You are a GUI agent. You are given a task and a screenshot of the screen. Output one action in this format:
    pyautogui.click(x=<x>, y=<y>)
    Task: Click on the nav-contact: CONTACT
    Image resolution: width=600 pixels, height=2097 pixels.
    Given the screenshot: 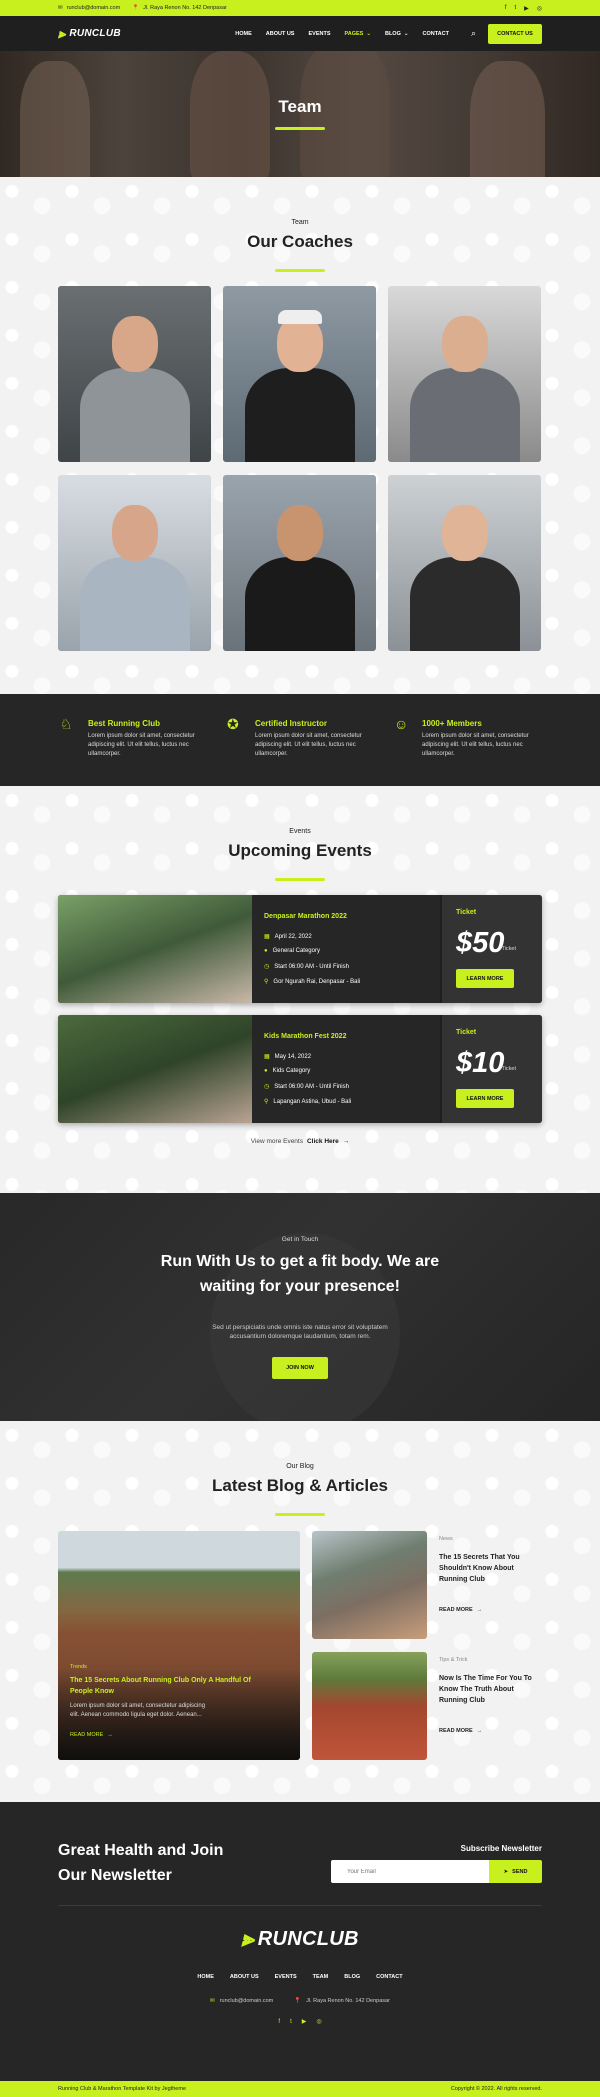 What is the action you would take?
    pyautogui.click(x=435, y=34)
    